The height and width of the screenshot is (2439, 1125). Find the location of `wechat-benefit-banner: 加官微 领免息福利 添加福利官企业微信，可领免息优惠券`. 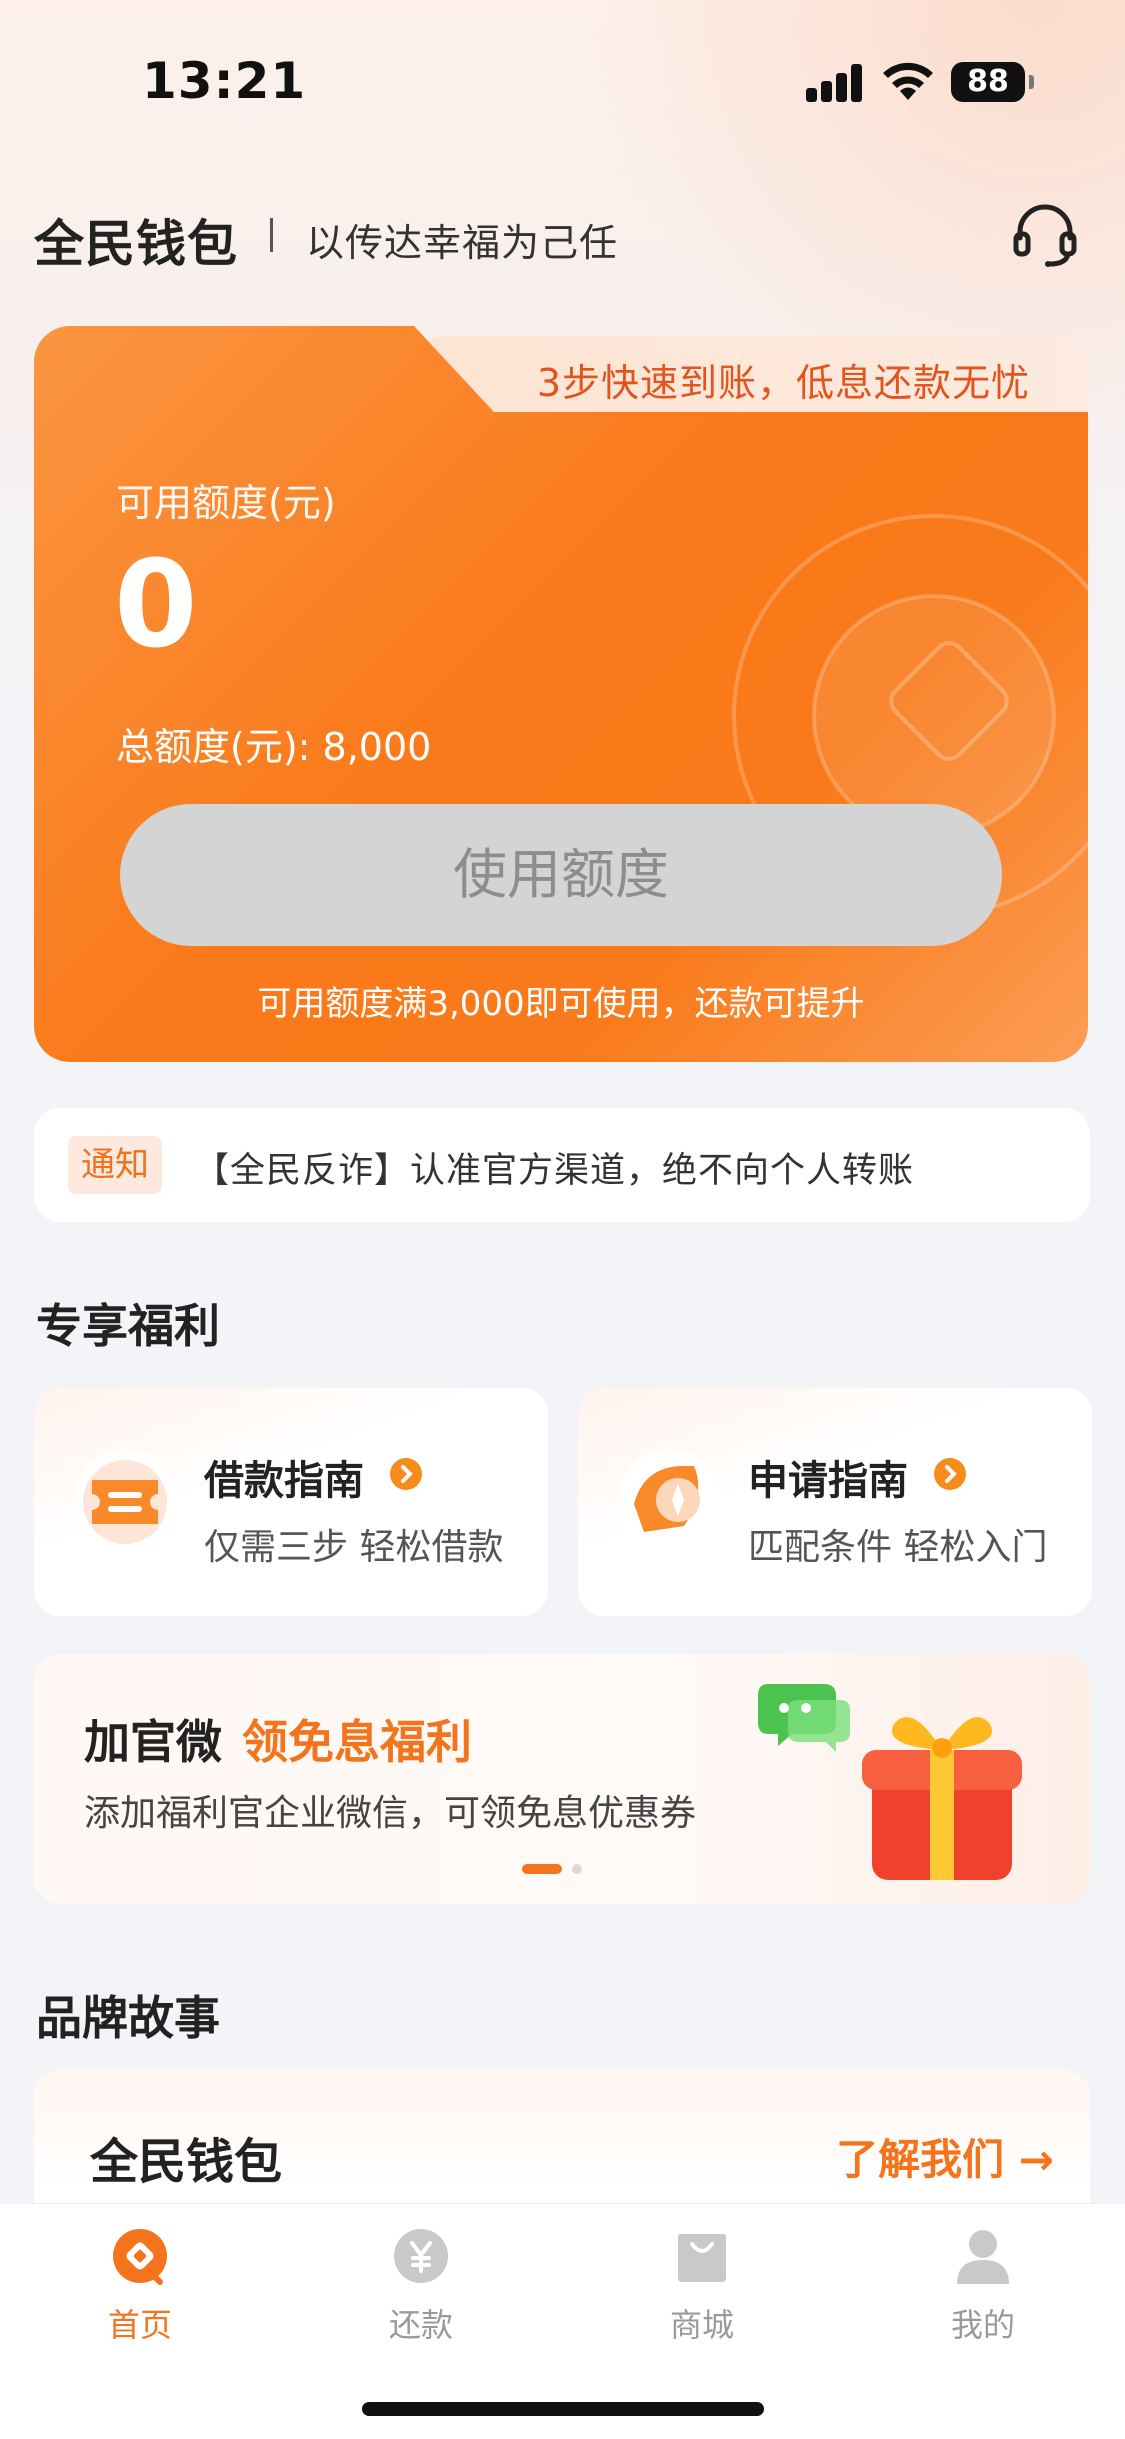

wechat-benefit-banner: 加官微 领免息福利 添加福利官企业微信，可领免息优惠券 is located at coordinates (562, 1779).